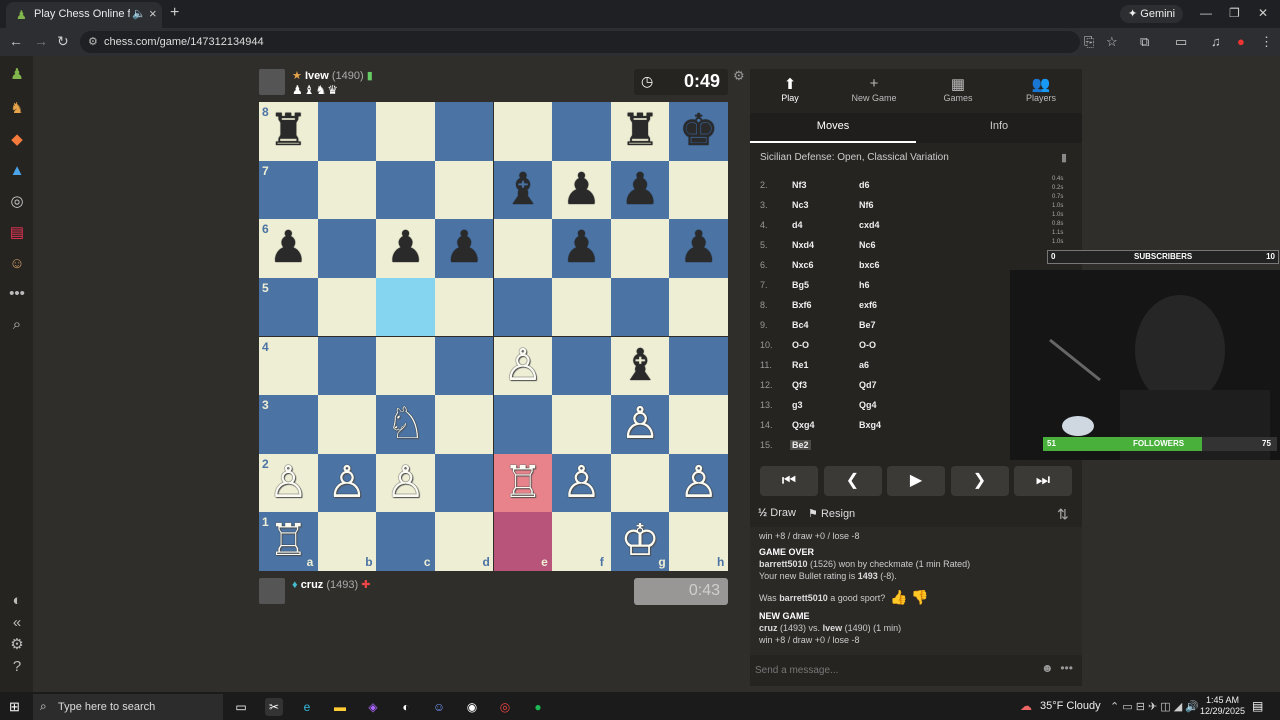  What do you see at coordinates (698, 131) in the screenshot?
I see `piece-h8: ♚` at bounding box center [698, 131].